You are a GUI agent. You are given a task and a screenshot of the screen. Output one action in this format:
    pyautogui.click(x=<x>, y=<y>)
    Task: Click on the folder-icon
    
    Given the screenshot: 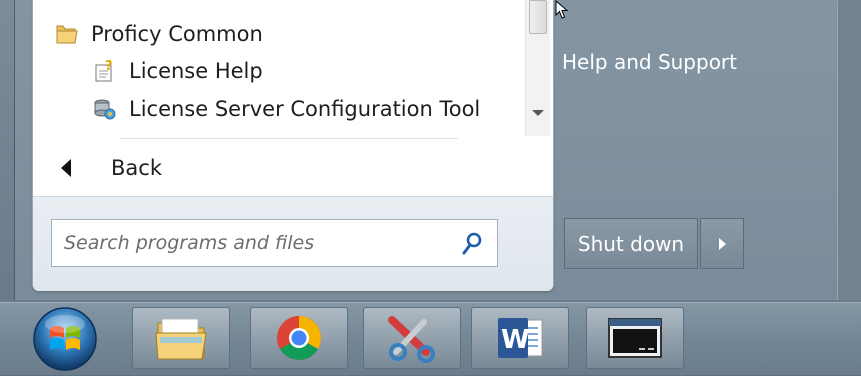 What is the action you would take?
    pyautogui.click(x=67, y=34)
    